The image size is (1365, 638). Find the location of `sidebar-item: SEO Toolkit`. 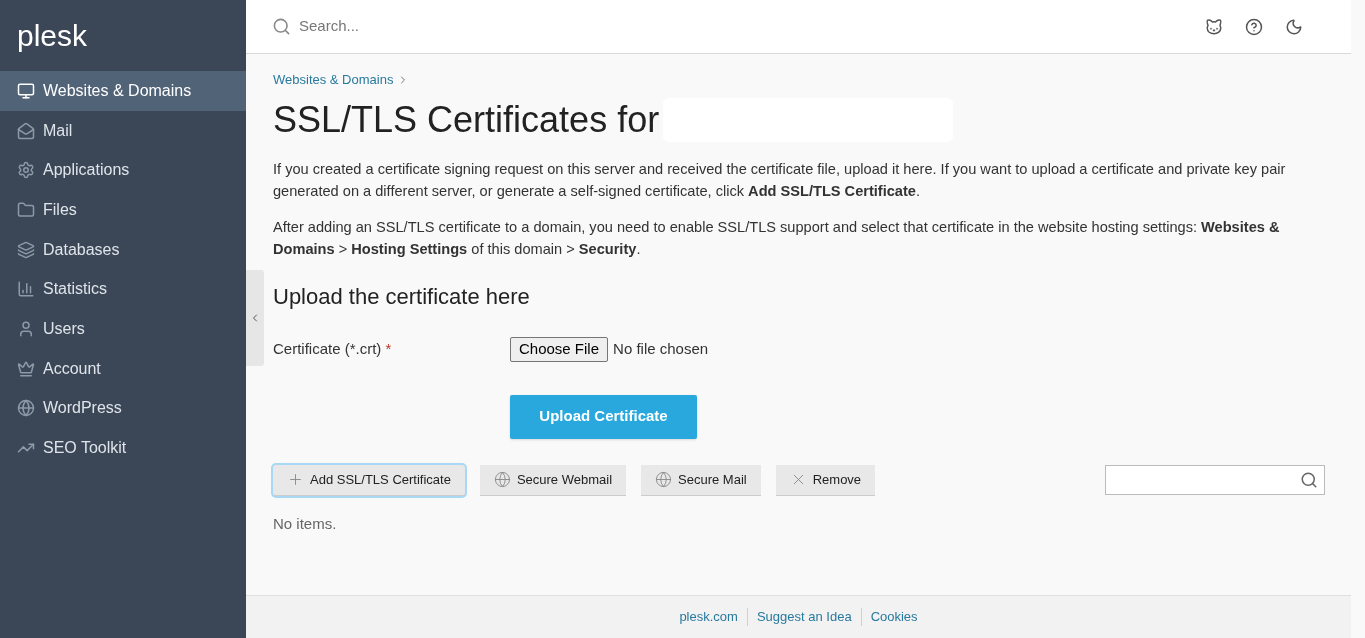

sidebar-item: SEO Toolkit is located at coordinates (123, 448).